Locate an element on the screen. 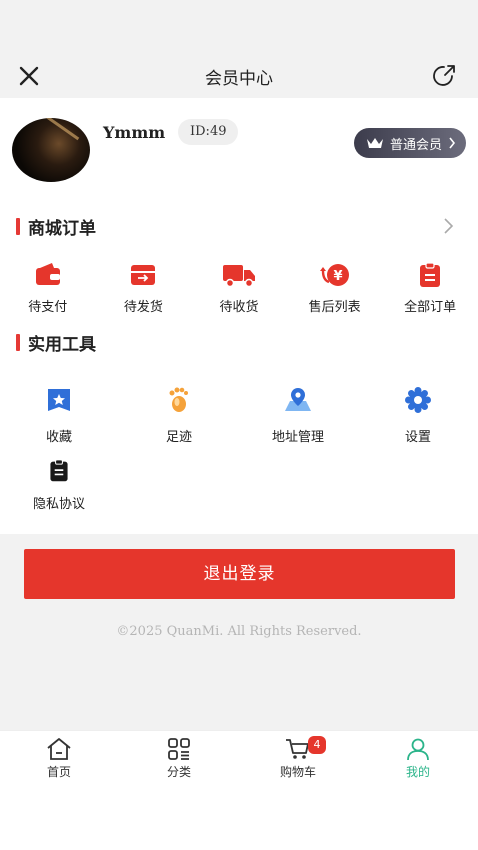 The height and width of the screenshot is (850, 478). footprint-icon is located at coordinates (178, 399).